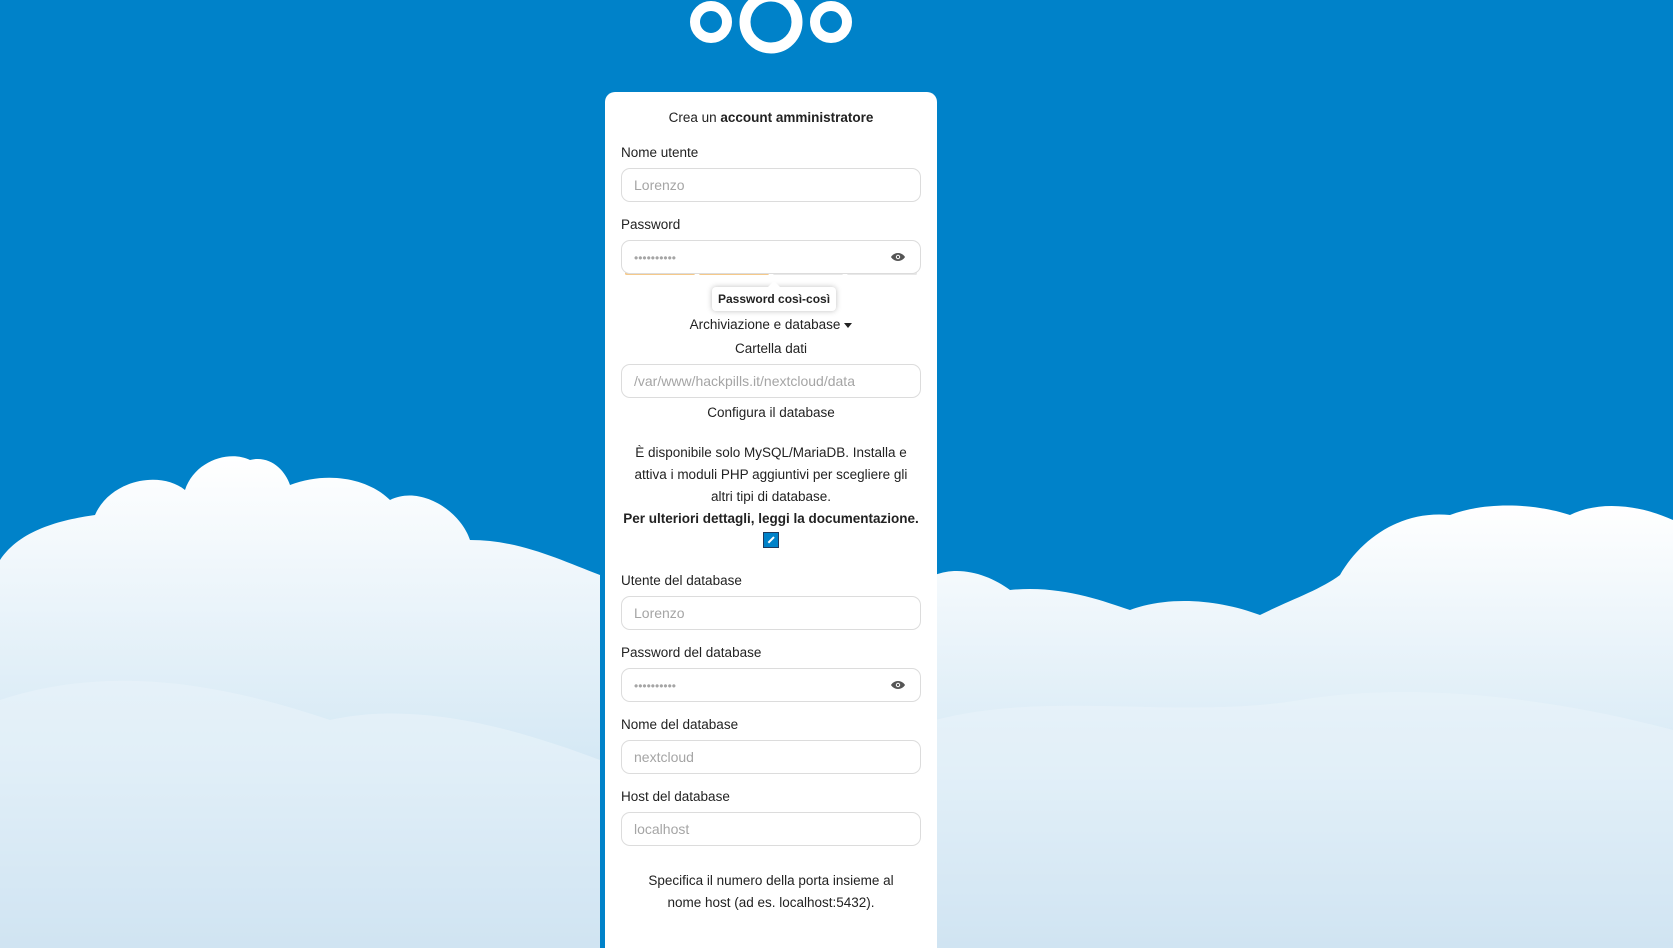  I want to click on username-input, so click(771, 185).